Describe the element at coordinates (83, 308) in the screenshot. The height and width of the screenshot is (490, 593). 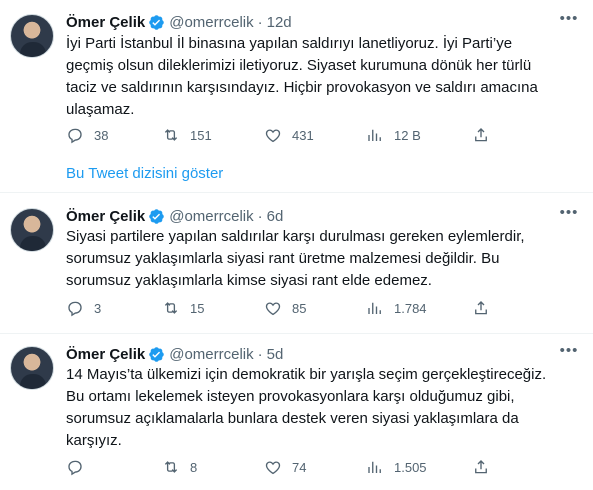
I see `reply-button: 3` at that location.